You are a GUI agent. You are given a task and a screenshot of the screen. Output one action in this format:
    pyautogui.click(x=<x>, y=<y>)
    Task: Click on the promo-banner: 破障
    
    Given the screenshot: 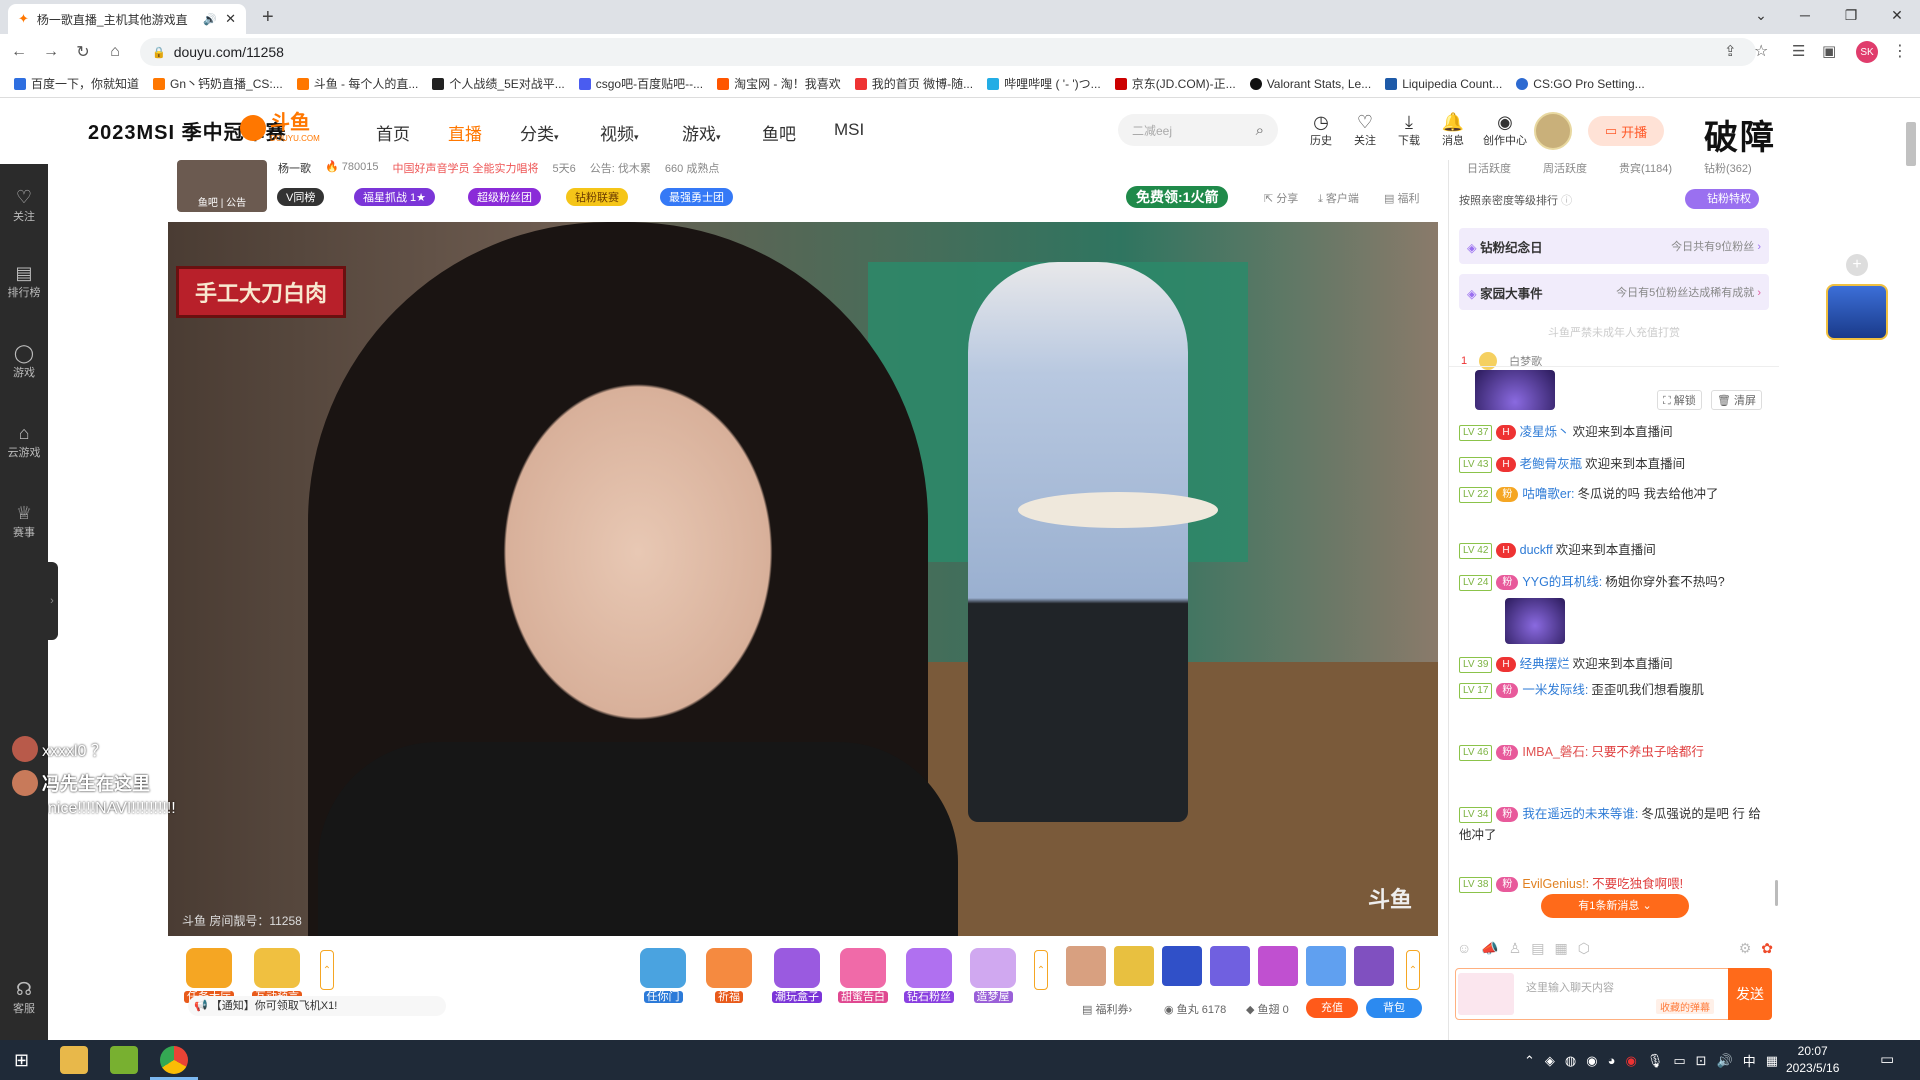 What is the action you would take?
    pyautogui.click(x=1740, y=134)
    